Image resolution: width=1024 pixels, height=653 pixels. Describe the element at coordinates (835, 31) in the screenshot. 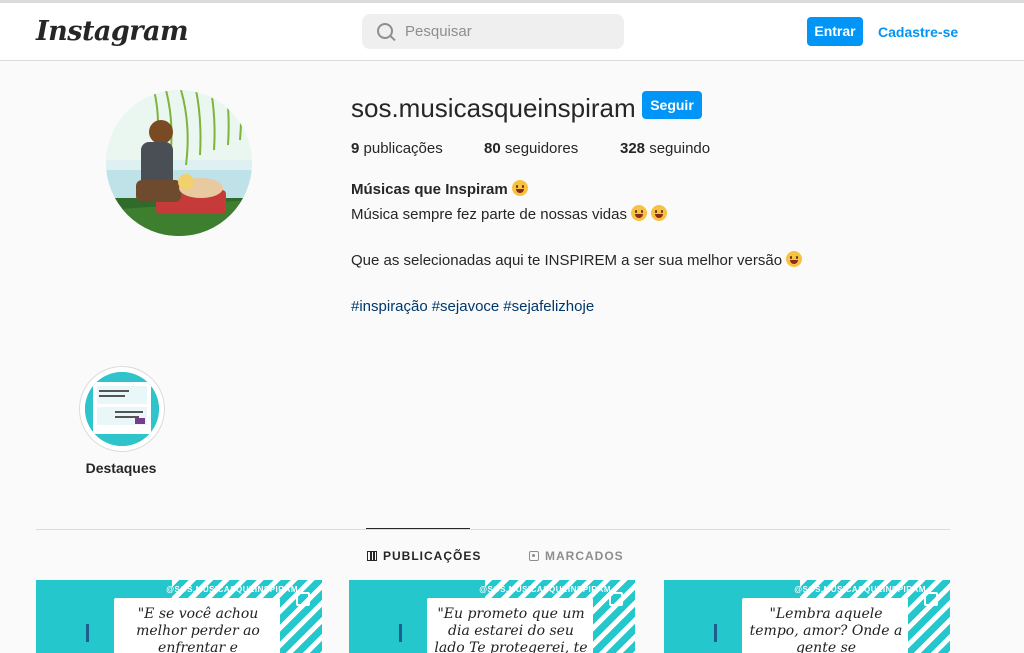

I see `login-button: Entrar` at that location.